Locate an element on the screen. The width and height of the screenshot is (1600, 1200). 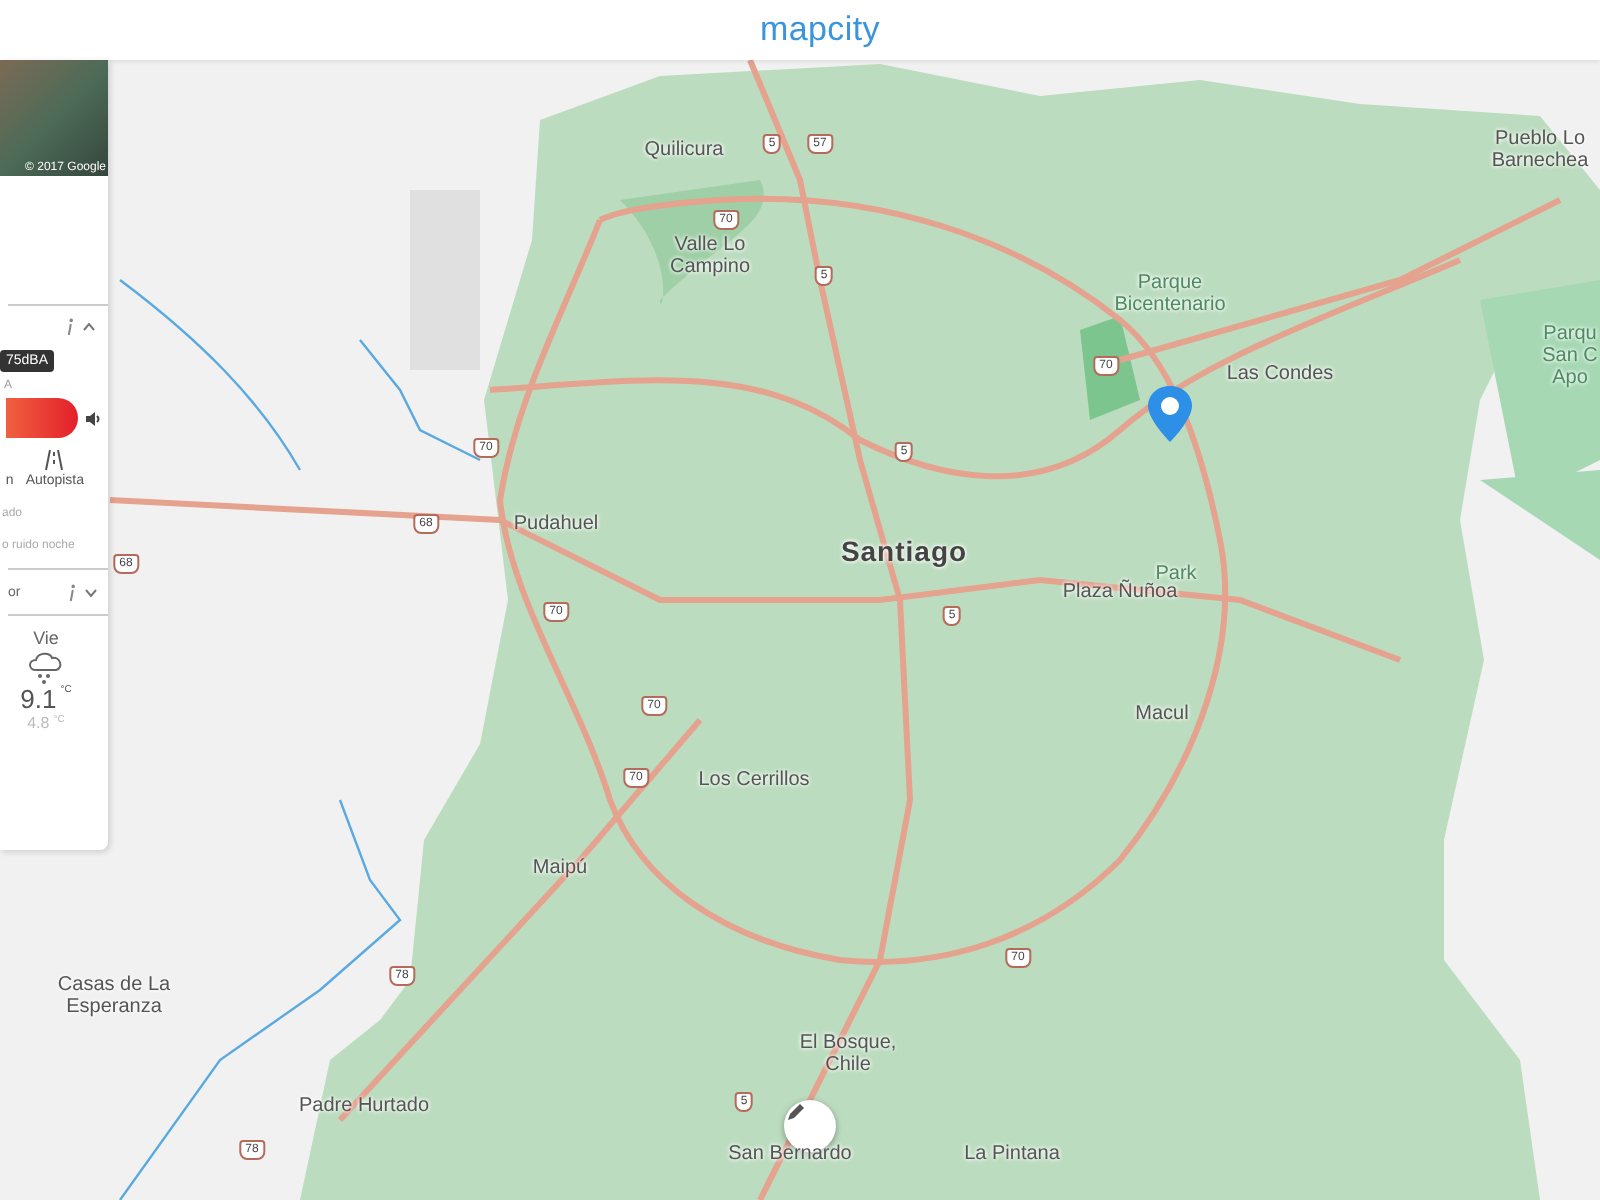
place-label: San Bernardo is located at coordinates (790, 1154).